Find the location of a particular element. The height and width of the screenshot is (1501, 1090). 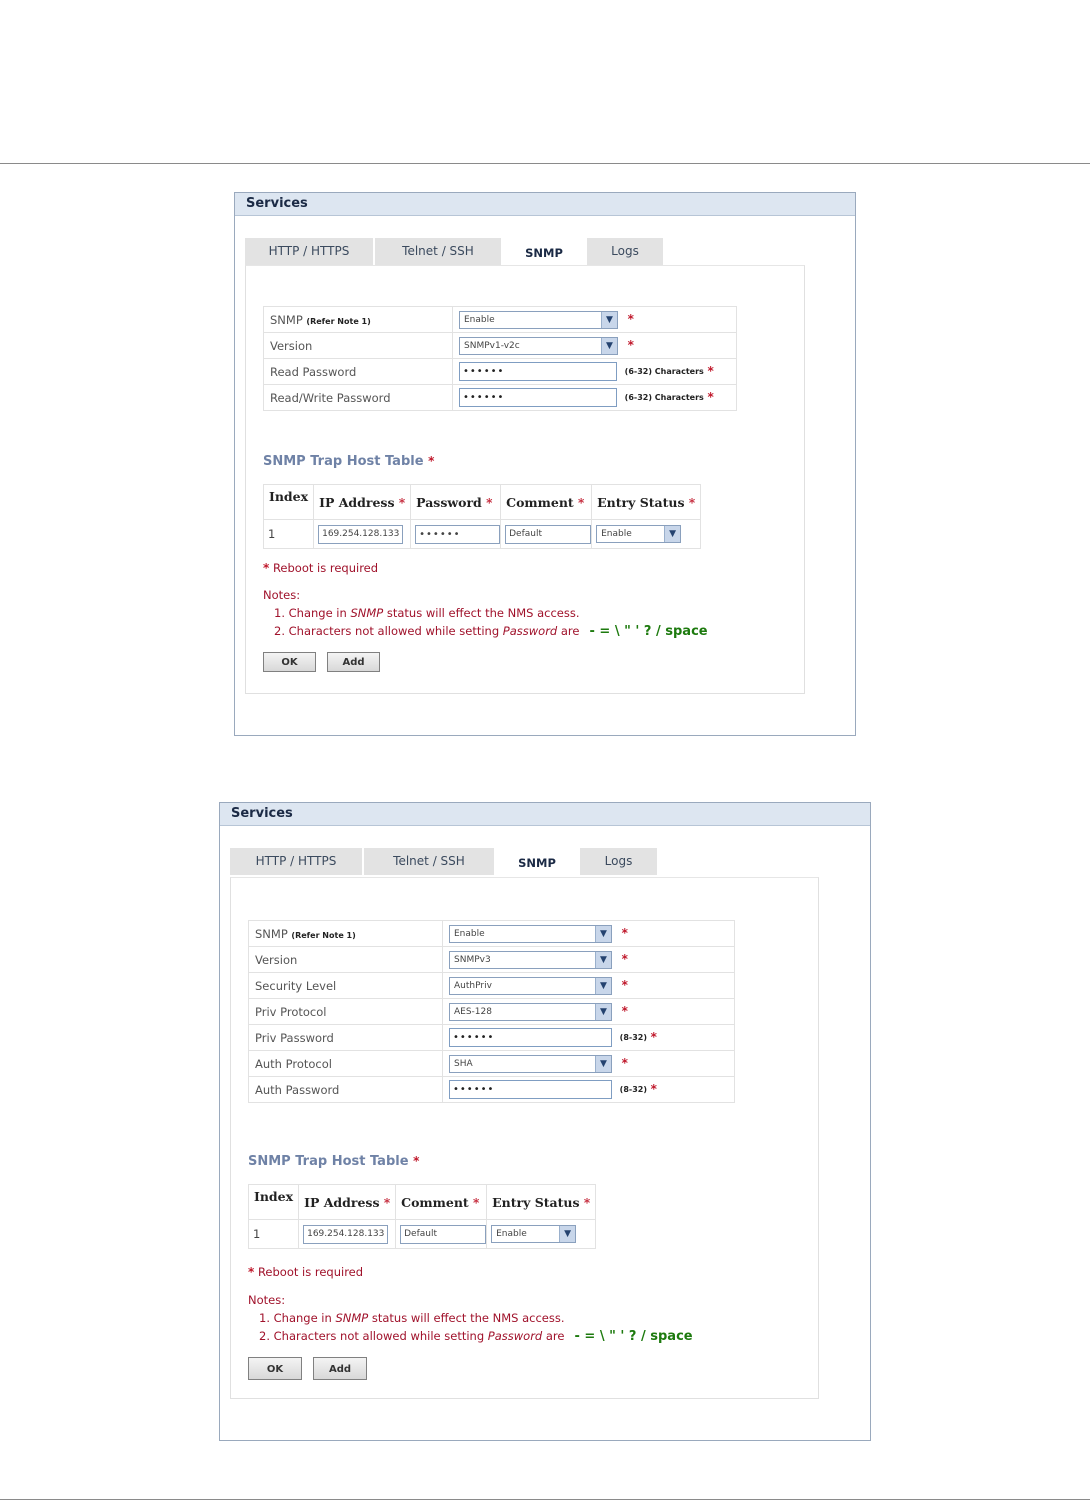

priv-password-label: Priv Password is located at coordinates (345, 1037).